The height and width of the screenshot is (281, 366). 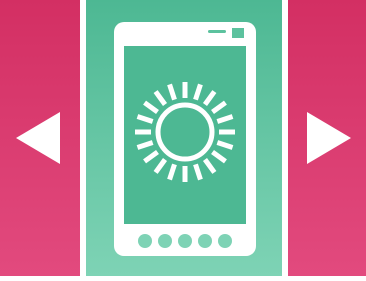 I want to click on phone-speaker, so click(x=217, y=31).